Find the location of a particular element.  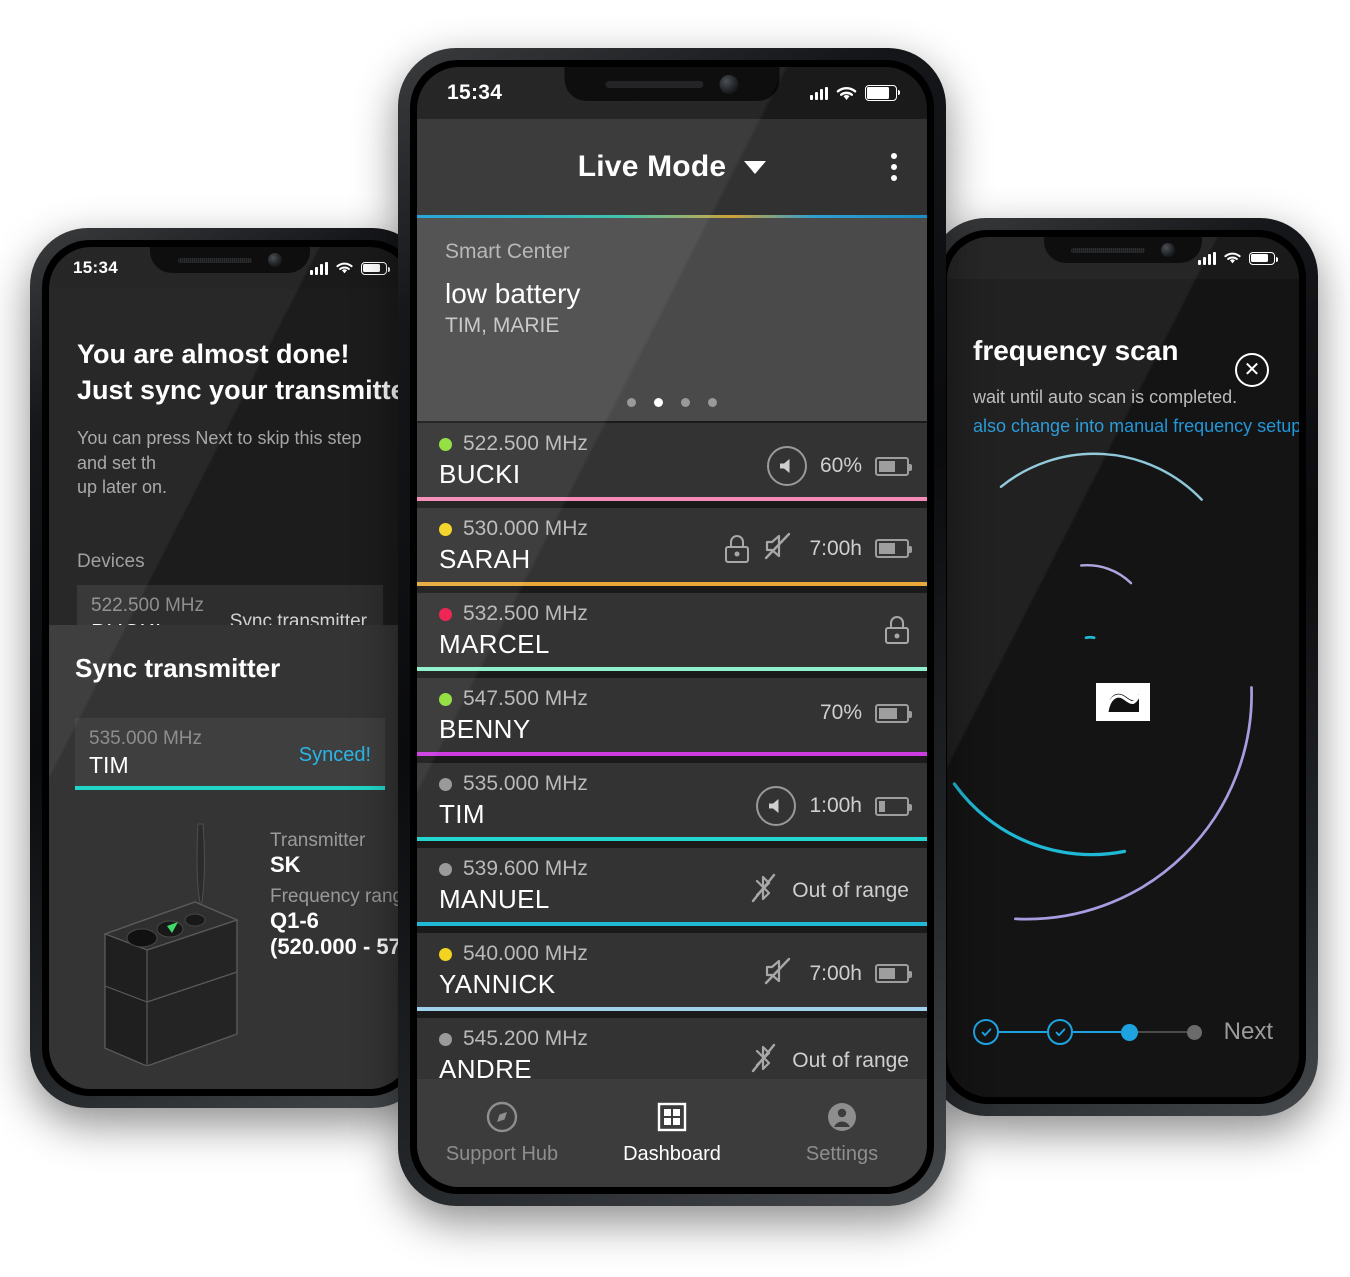

scan-instruction-line1: wait until auto scan is completed. is located at coordinates (1105, 397).